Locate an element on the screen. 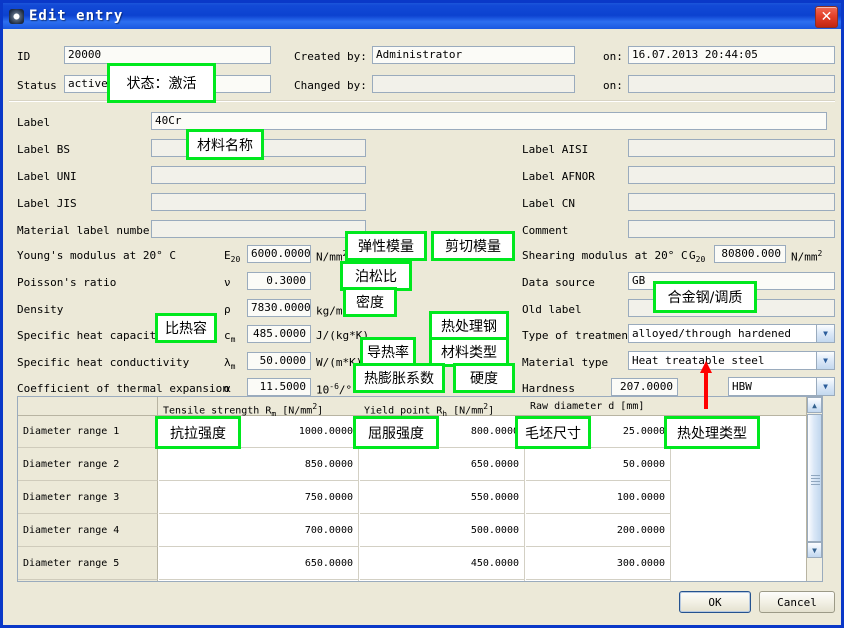 Image resolution: width=844 pixels, height=628 pixels. density-field: 7830.0000 is located at coordinates (279, 308).